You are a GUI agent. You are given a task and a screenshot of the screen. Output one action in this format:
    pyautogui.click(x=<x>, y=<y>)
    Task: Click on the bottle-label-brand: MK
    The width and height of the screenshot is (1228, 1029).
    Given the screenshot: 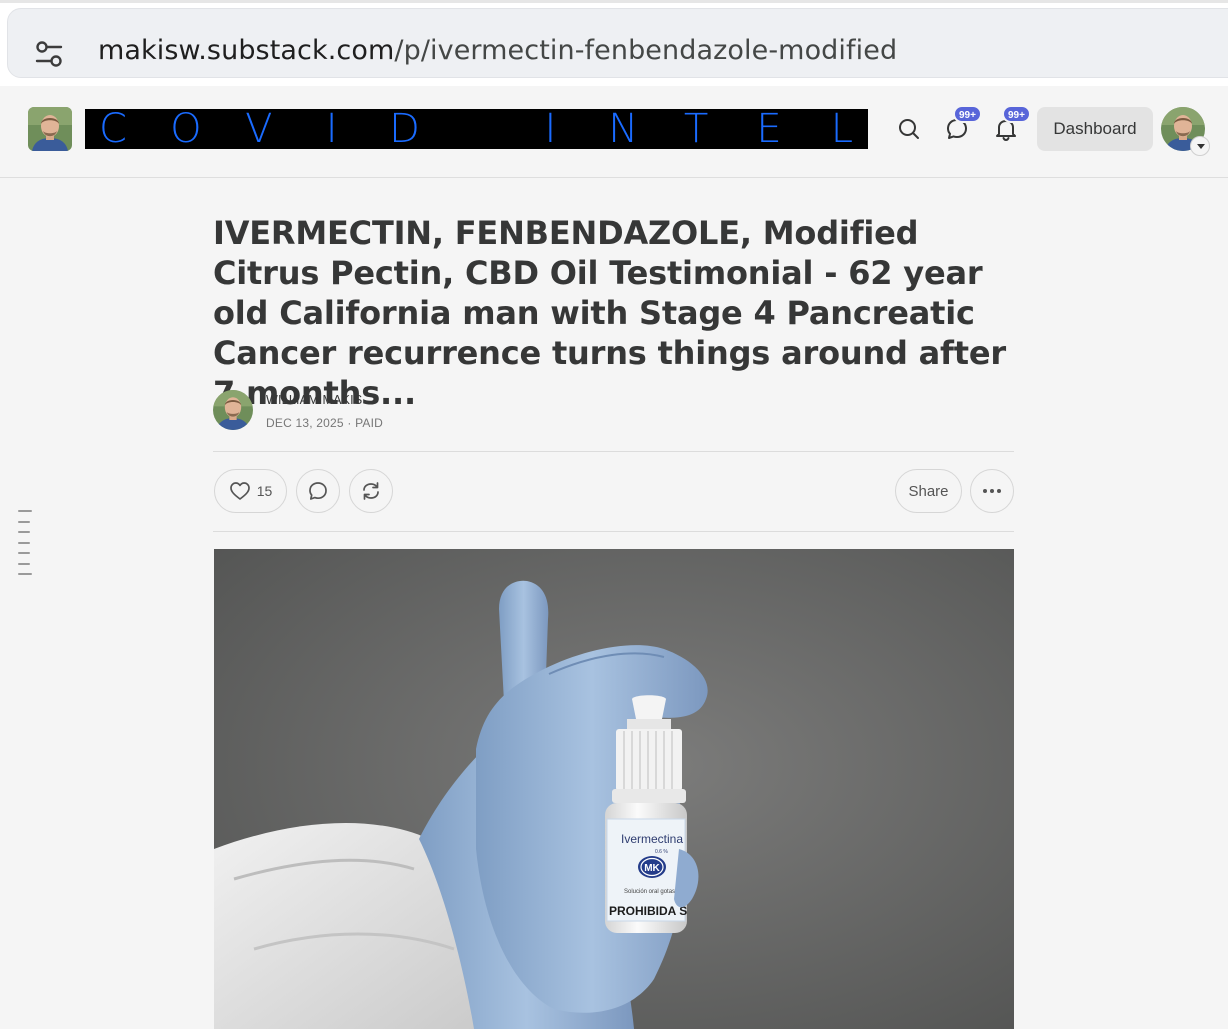 What is the action you would take?
    pyautogui.click(x=652, y=868)
    